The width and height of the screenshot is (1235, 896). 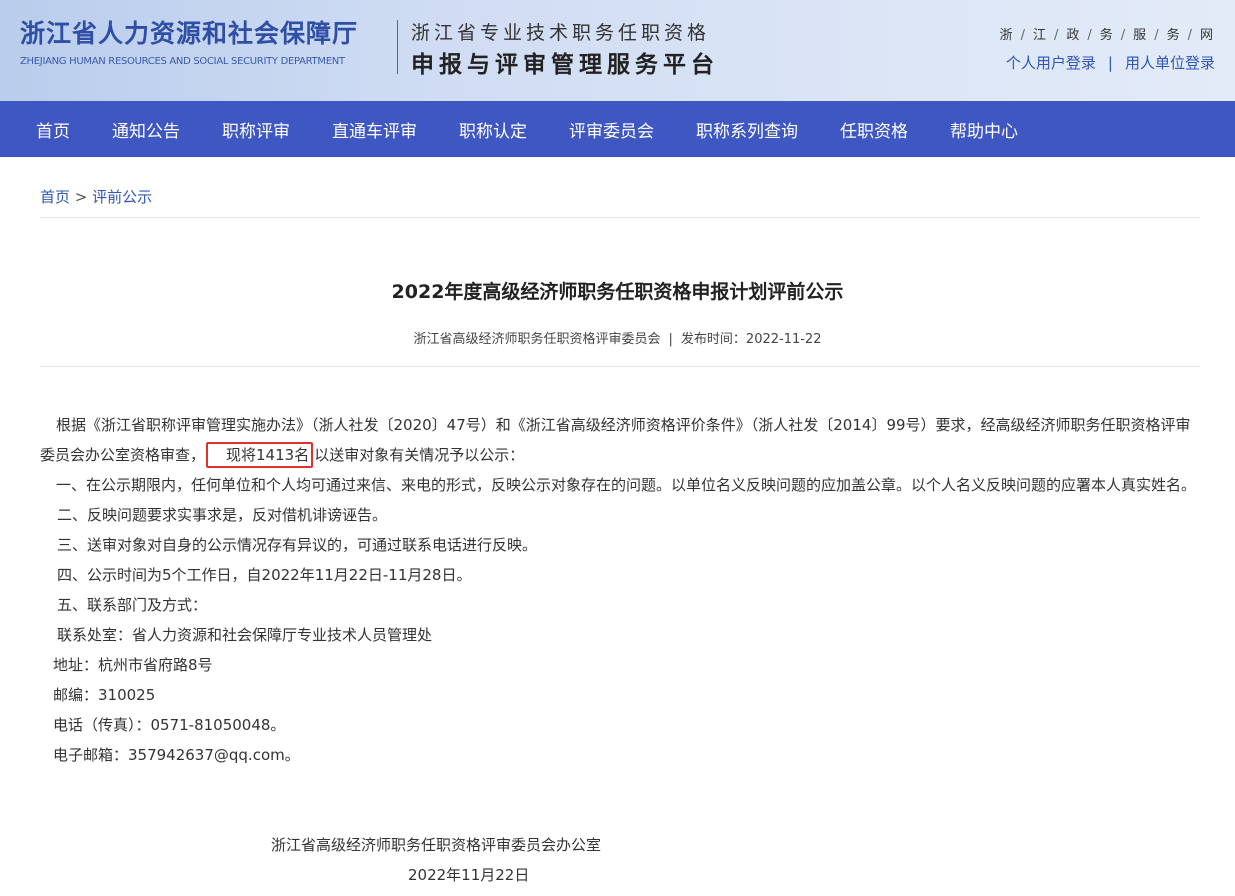 I want to click on breadcrumb-divider, so click(x=620, y=217).